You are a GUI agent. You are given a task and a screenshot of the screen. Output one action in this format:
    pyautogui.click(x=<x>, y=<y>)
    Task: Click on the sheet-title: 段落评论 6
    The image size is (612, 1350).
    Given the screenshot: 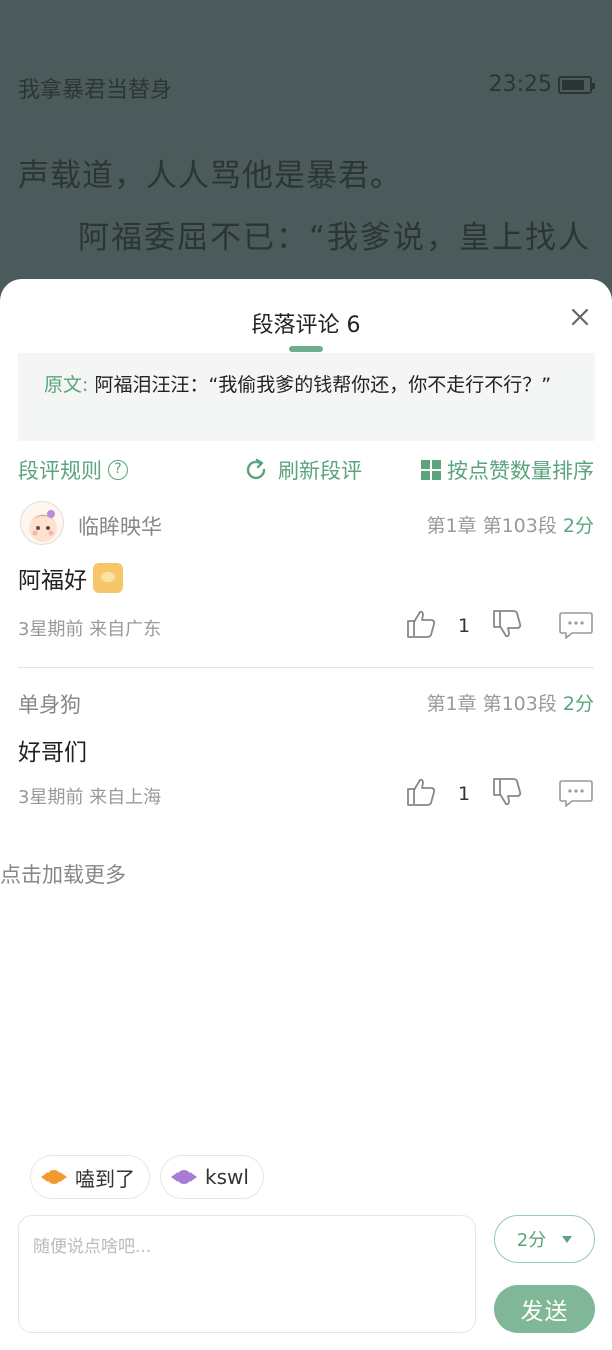 What is the action you would take?
    pyautogui.click(x=306, y=325)
    